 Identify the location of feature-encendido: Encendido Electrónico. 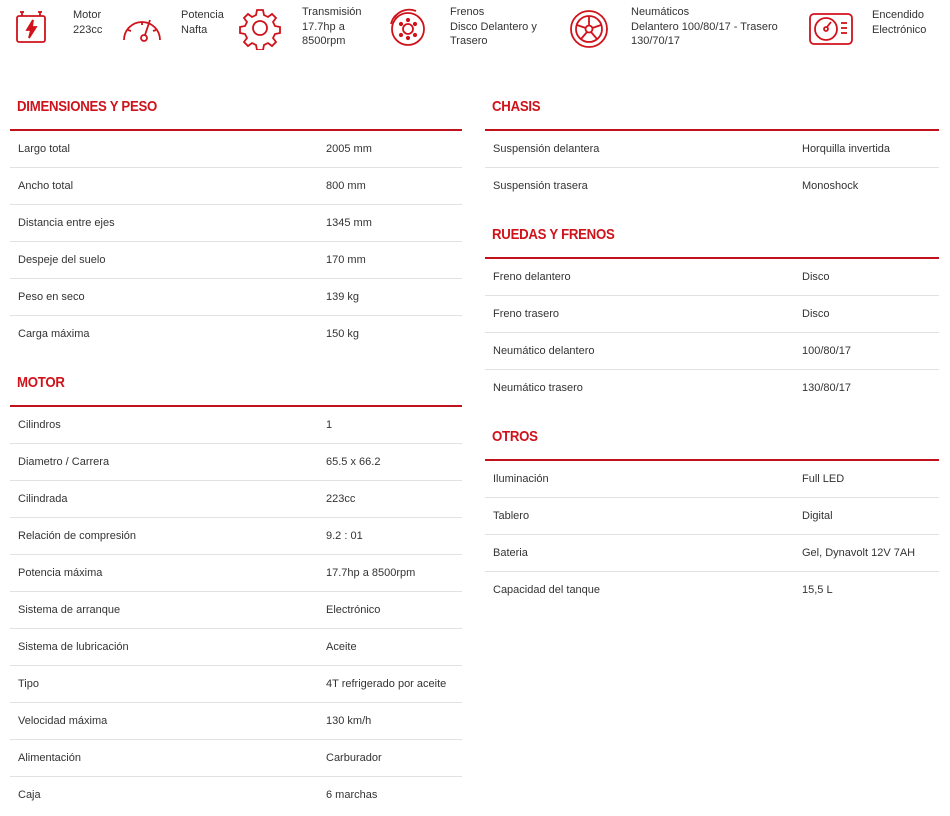
(871, 29).